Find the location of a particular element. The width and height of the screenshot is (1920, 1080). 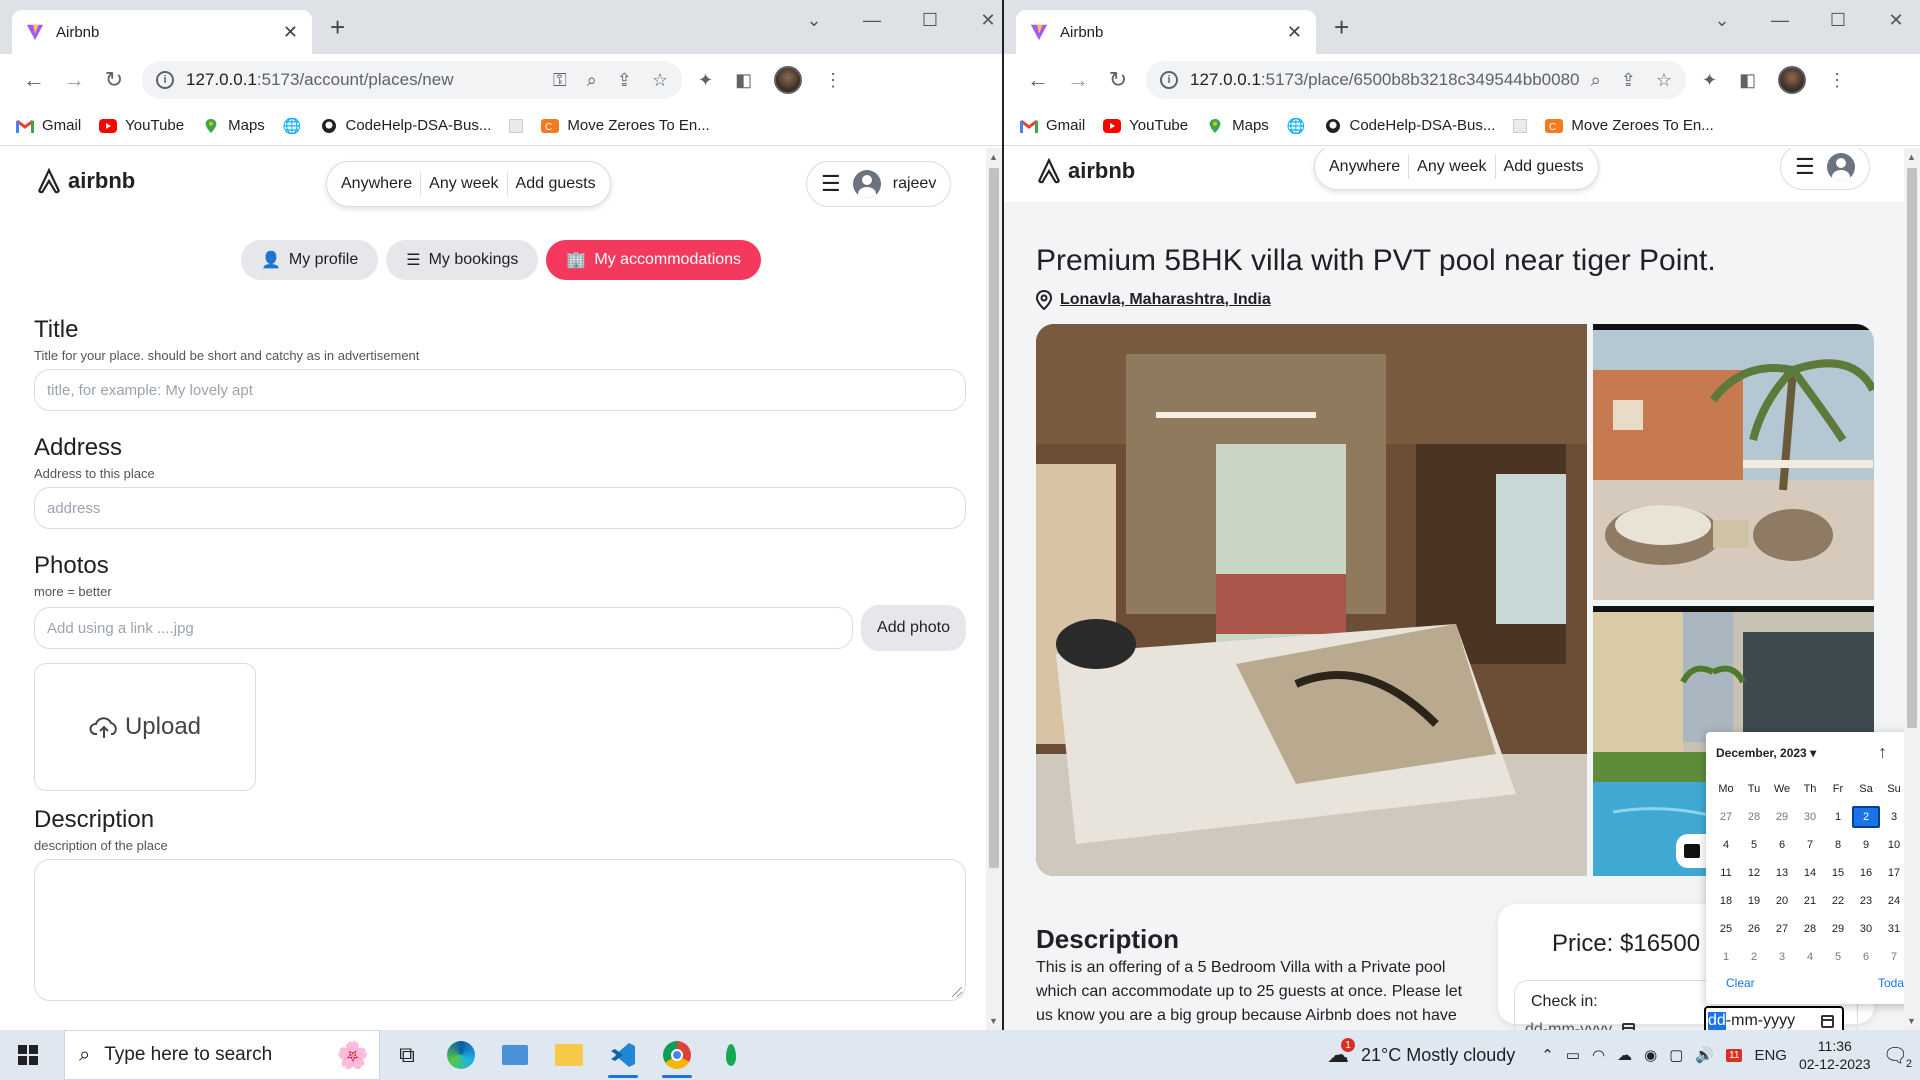

calendar-day: 14 is located at coordinates (1810, 873).